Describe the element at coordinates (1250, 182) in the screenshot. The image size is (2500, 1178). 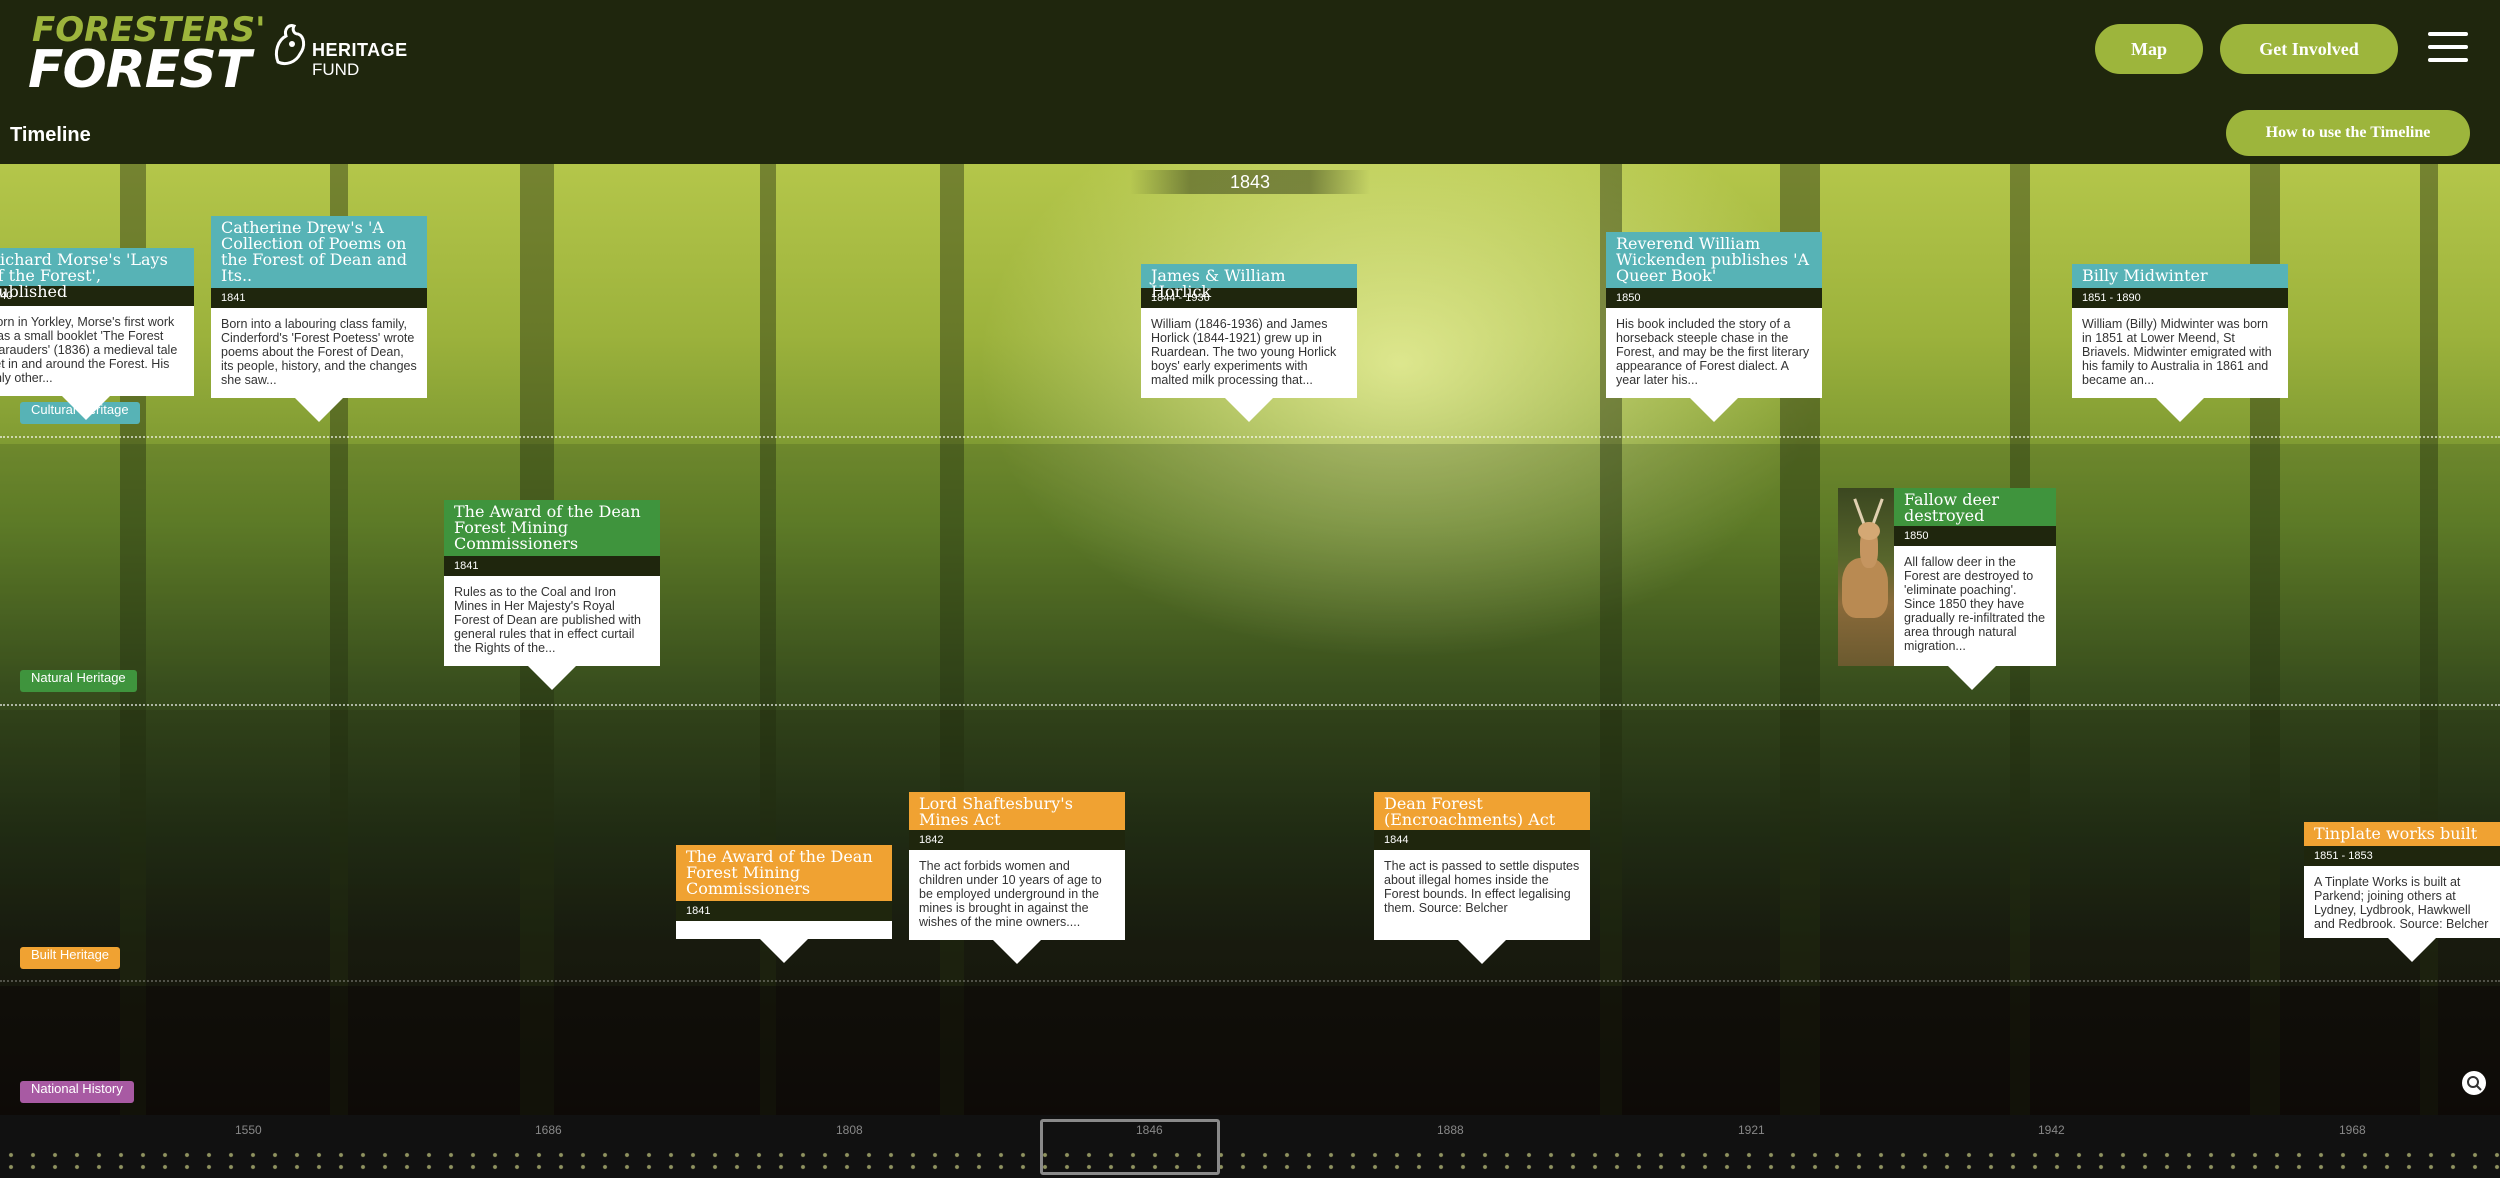
I see `current-year-marker: 1843` at that location.